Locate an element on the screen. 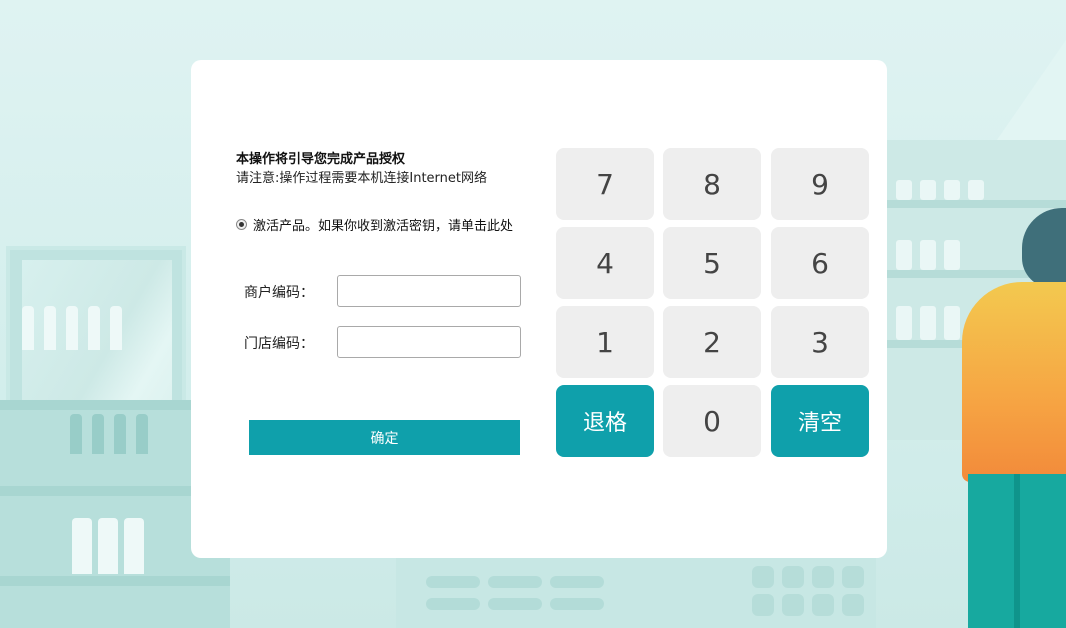 This screenshot has height=628, width=1066. store-code-input is located at coordinates (429, 342).